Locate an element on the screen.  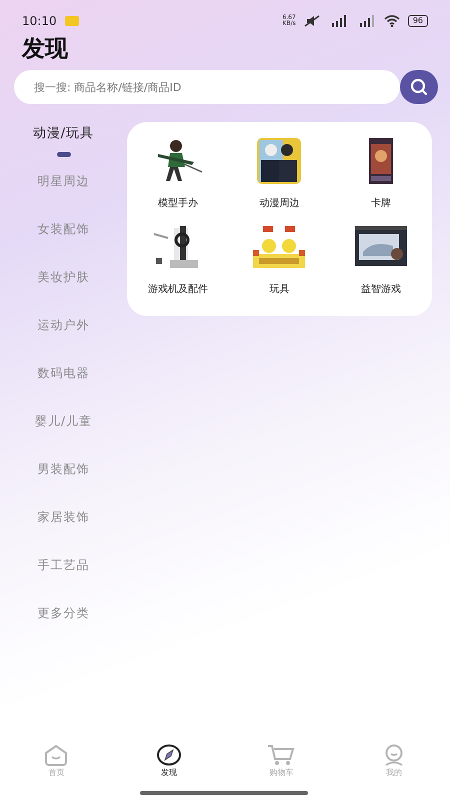
mute-icon is located at coordinates (312, 21).